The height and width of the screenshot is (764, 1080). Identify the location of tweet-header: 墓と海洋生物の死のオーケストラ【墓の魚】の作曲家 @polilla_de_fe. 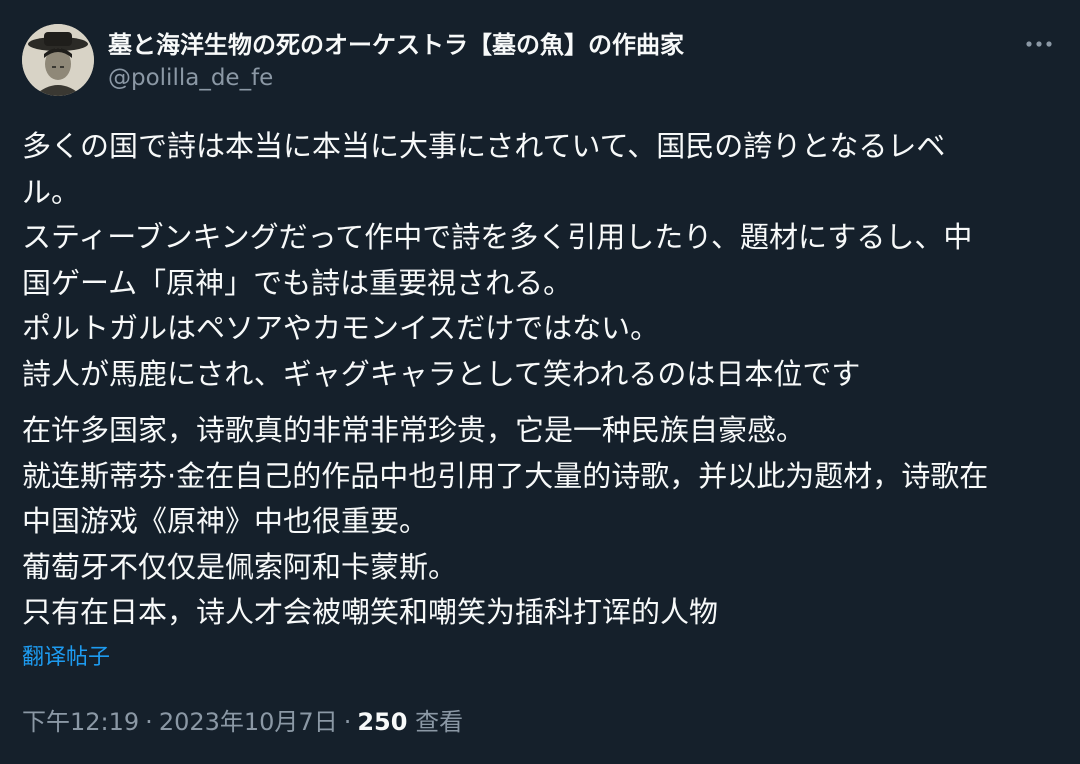
(540, 62).